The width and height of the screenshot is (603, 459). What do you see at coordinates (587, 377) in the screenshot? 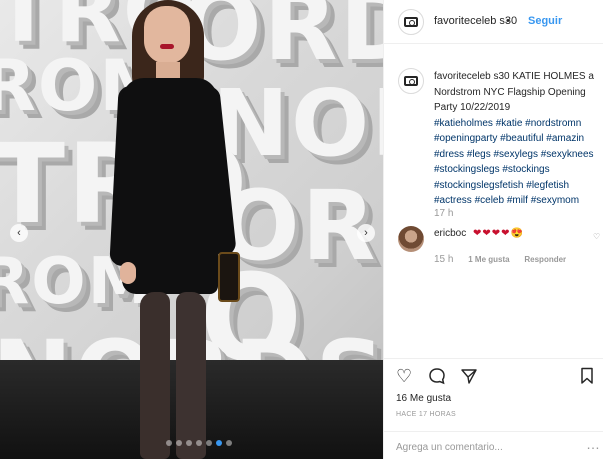
I see `bookmark-icon` at bounding box center [587, 377].